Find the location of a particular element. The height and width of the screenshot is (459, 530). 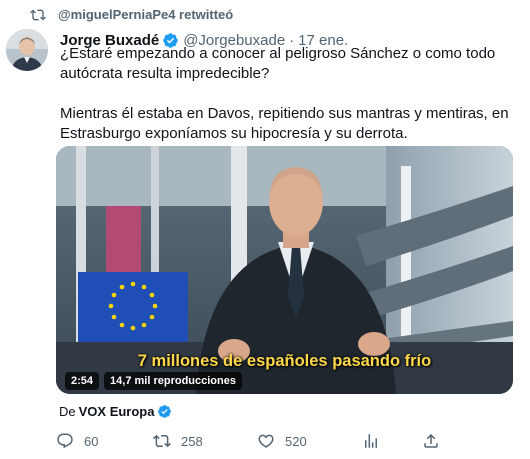

source-prefix: De is located at coordinates (67, 411).